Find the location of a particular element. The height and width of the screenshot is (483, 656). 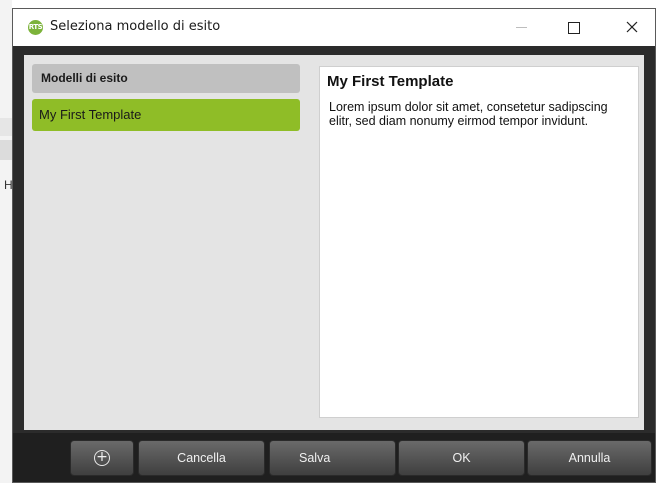

maximize-button is located at coordinates (574, 27).